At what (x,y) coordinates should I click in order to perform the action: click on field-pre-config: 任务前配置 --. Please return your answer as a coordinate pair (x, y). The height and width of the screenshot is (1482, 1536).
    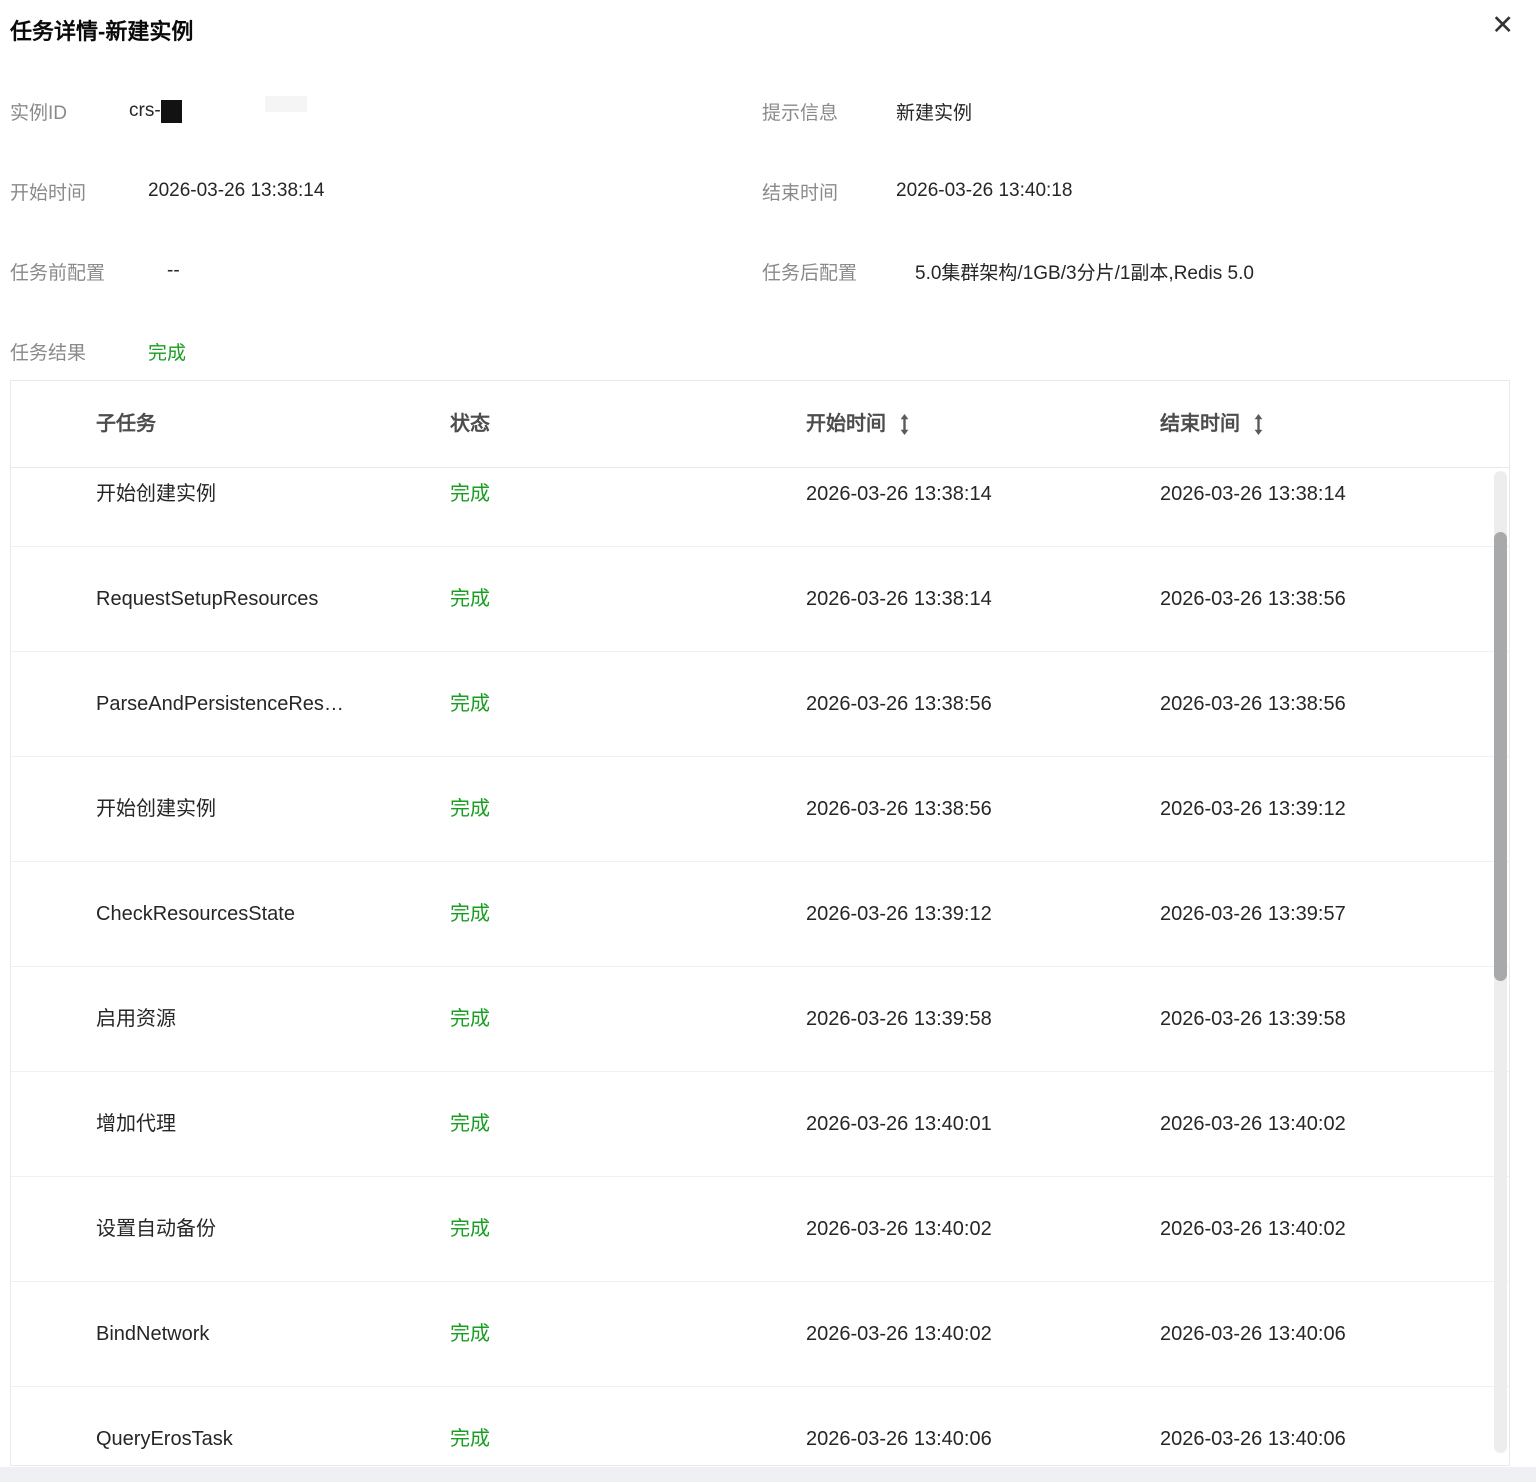
    Looking at the image, I should click on (95, 271).